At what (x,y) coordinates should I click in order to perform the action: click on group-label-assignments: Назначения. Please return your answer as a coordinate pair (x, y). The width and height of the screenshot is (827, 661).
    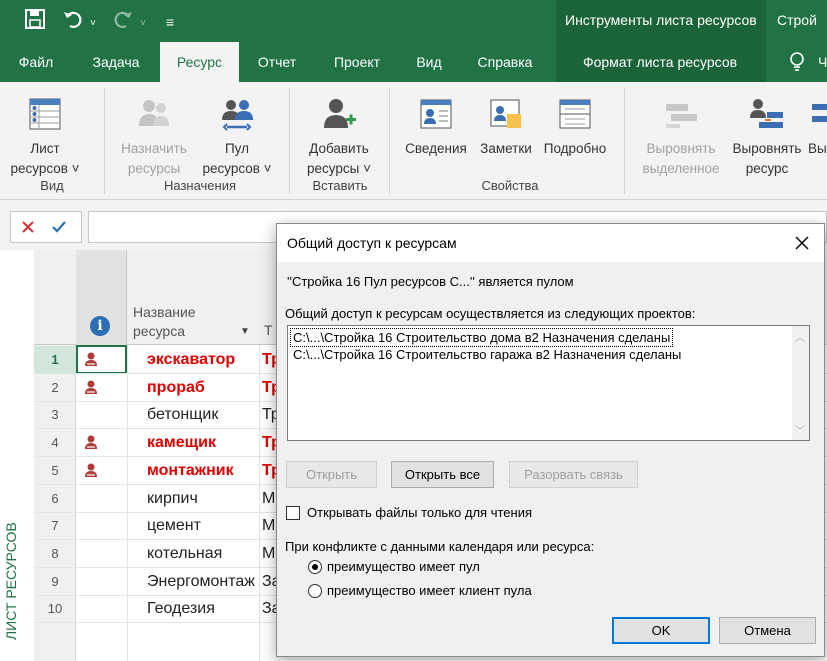
    Looking at the image, I should click on (200, 185).